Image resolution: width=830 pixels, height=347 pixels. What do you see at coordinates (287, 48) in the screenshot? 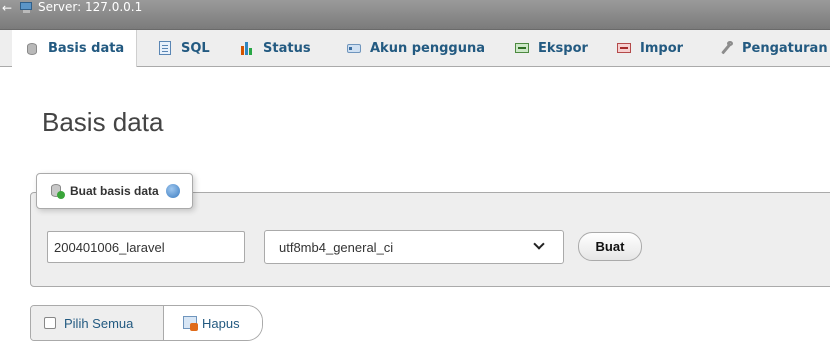
I see `tab-status-label: Status` at bounding box center [287, 48].